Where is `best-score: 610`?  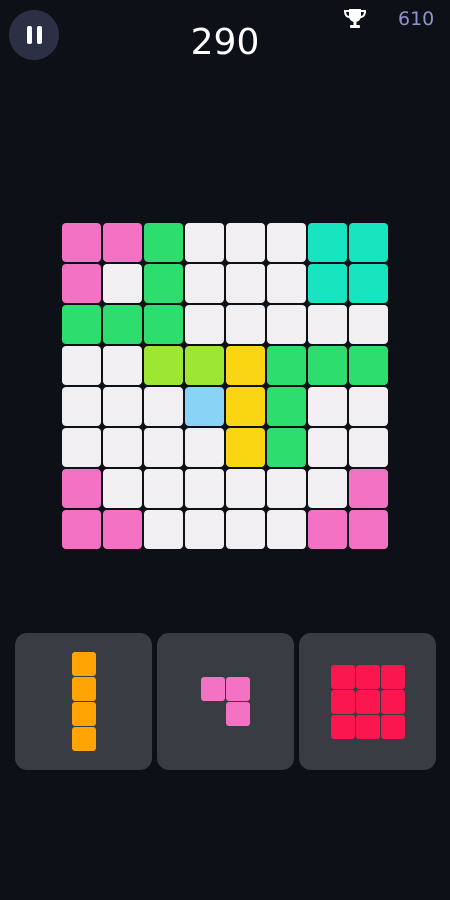
best-score: 610 is located at coordinates (416, 19).